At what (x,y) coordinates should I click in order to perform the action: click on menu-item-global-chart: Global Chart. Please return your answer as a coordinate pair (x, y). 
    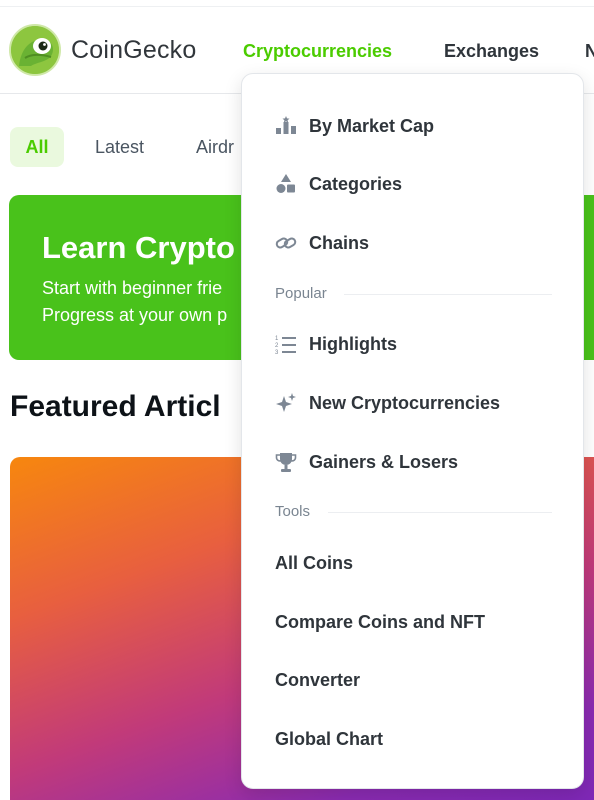
    Looking at the image, I should click on (412, 739).